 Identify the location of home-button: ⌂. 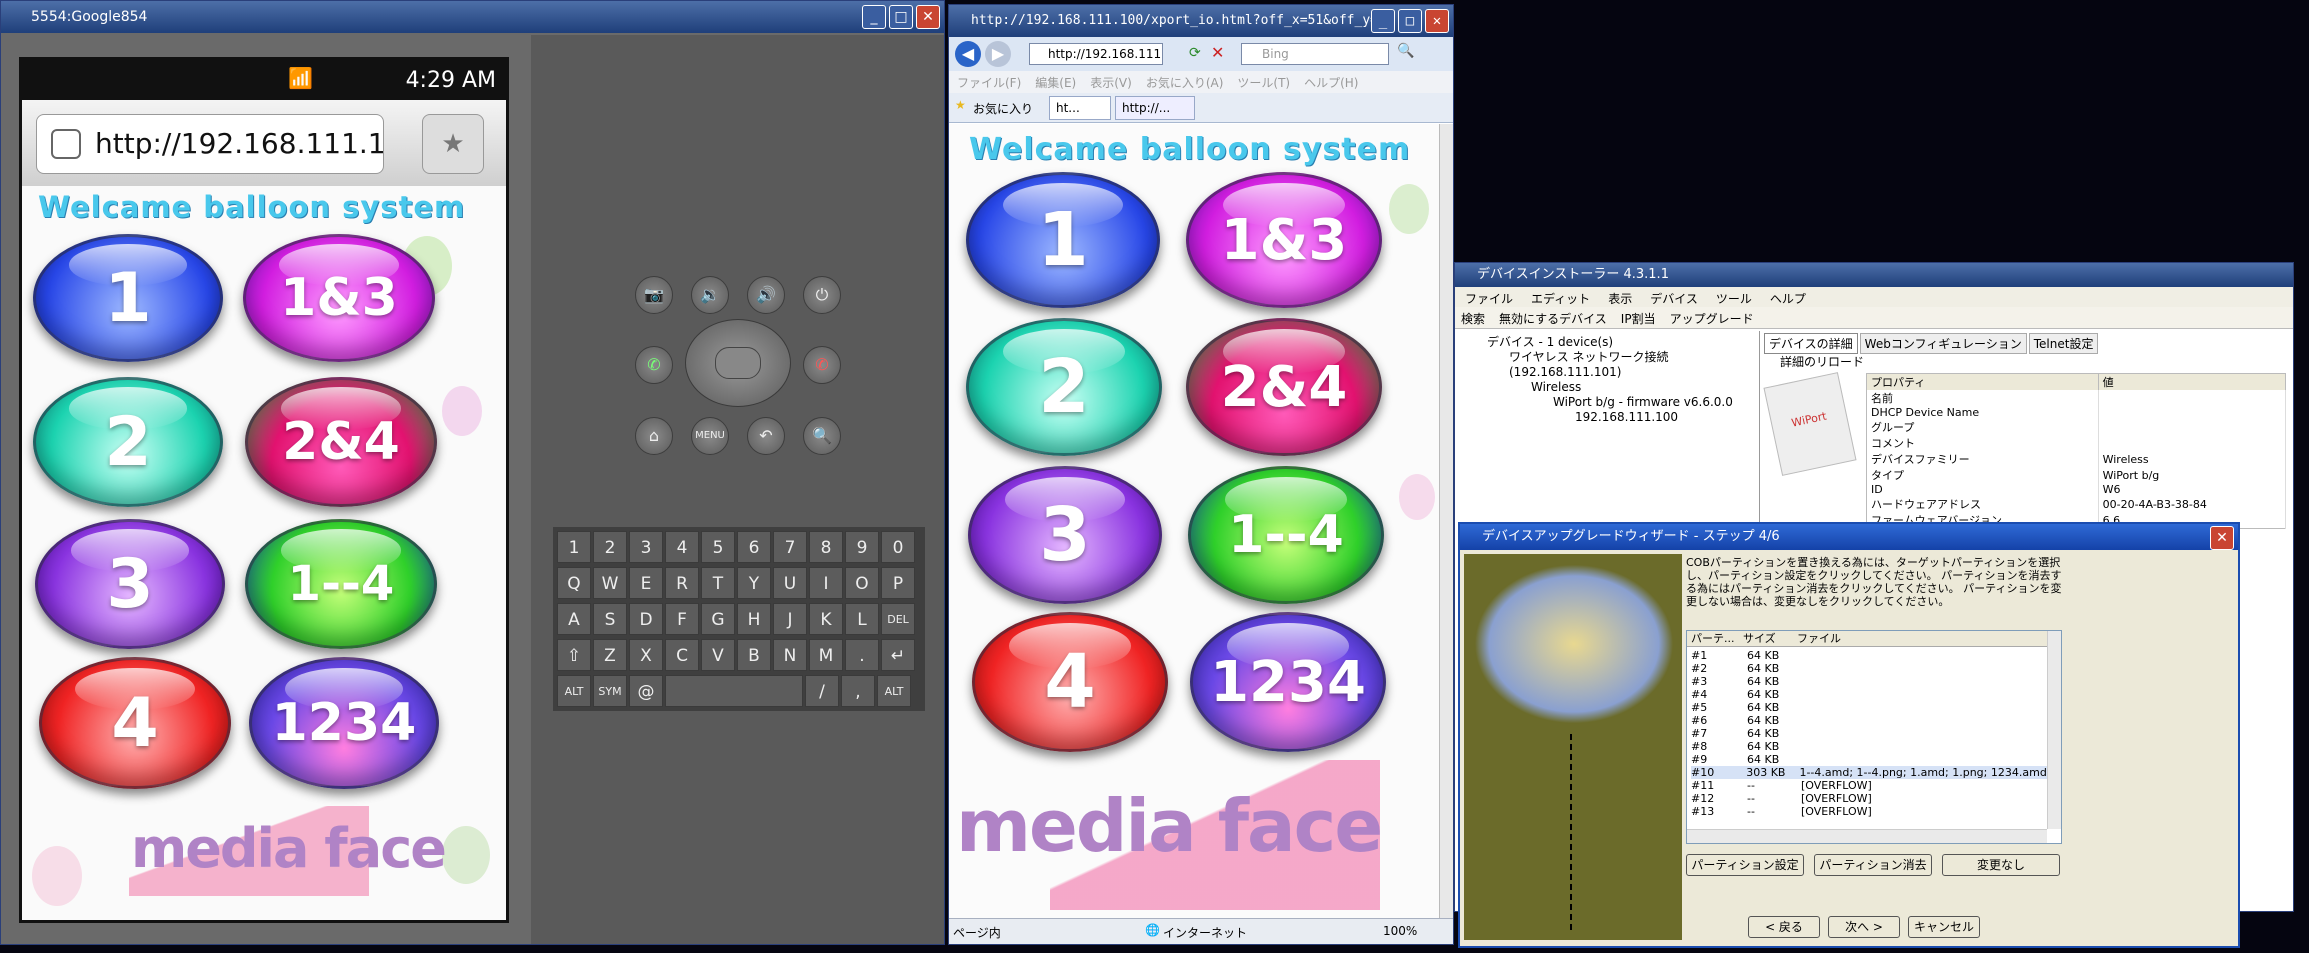
(654, 436).